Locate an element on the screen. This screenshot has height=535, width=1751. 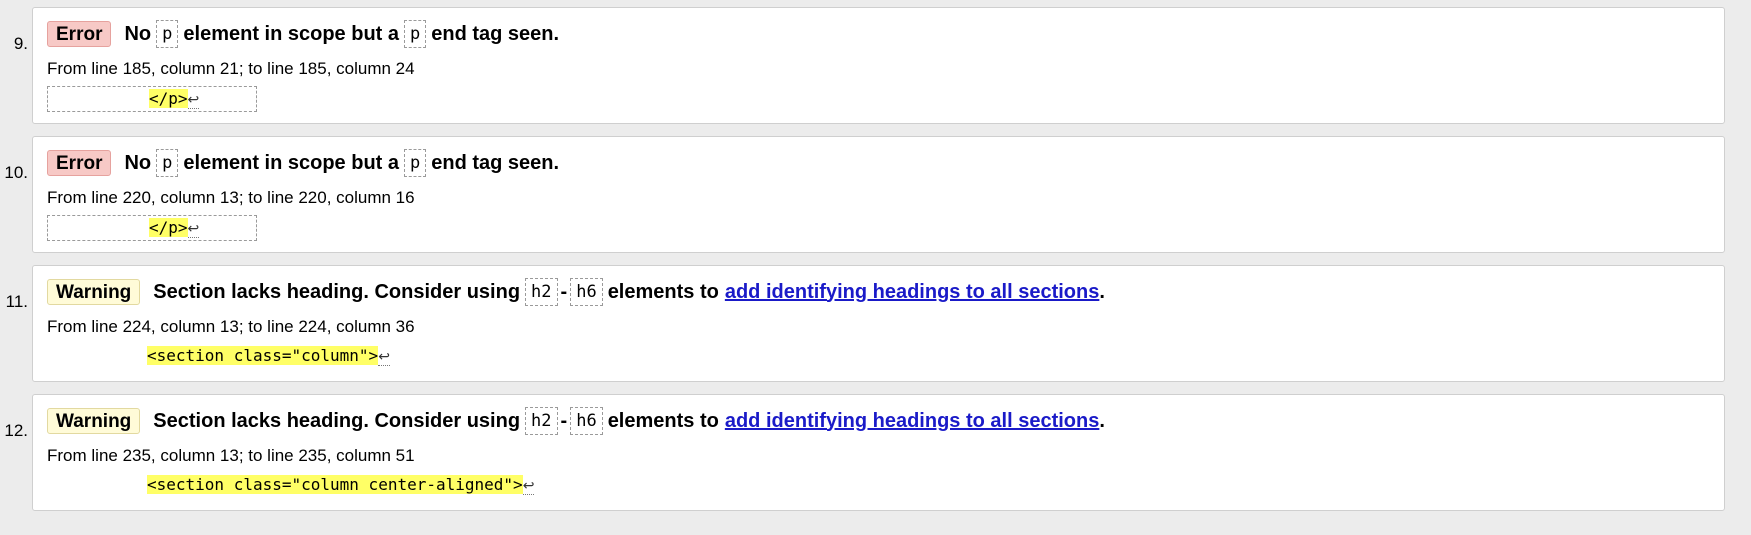
message-number: 10. is located at coordinates (16, 172).